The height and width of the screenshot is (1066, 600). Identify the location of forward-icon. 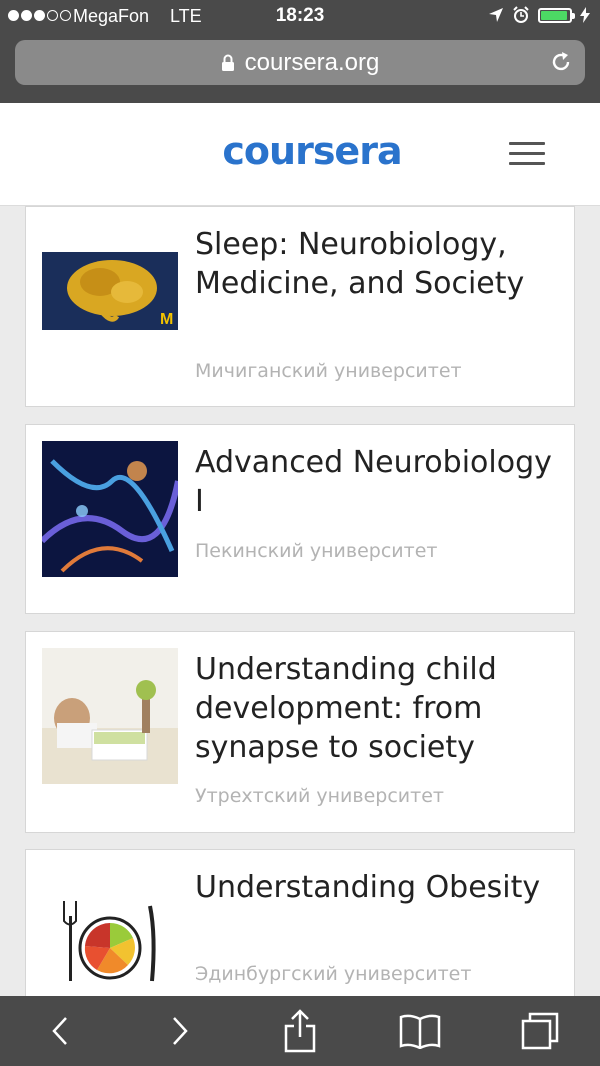
(180, 1031).